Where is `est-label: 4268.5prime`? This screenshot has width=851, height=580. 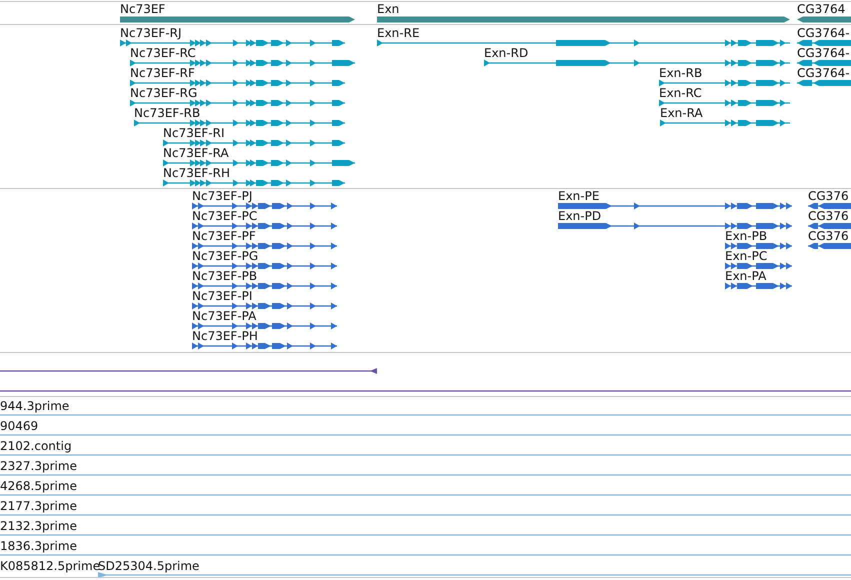
est-label: 4268.5prime is located at coordinates (38, 486).